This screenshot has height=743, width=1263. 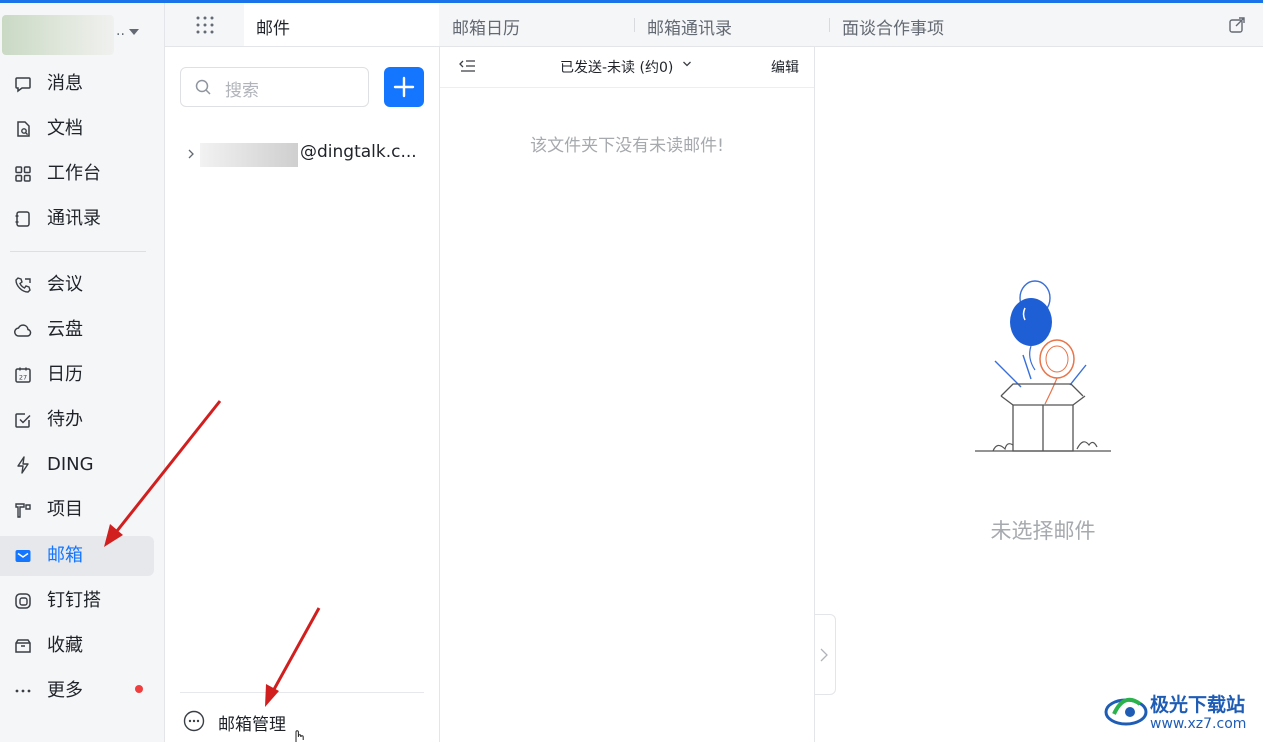 I want to click on sidebar-item-docs: 文档, so click(x=77, y=129).